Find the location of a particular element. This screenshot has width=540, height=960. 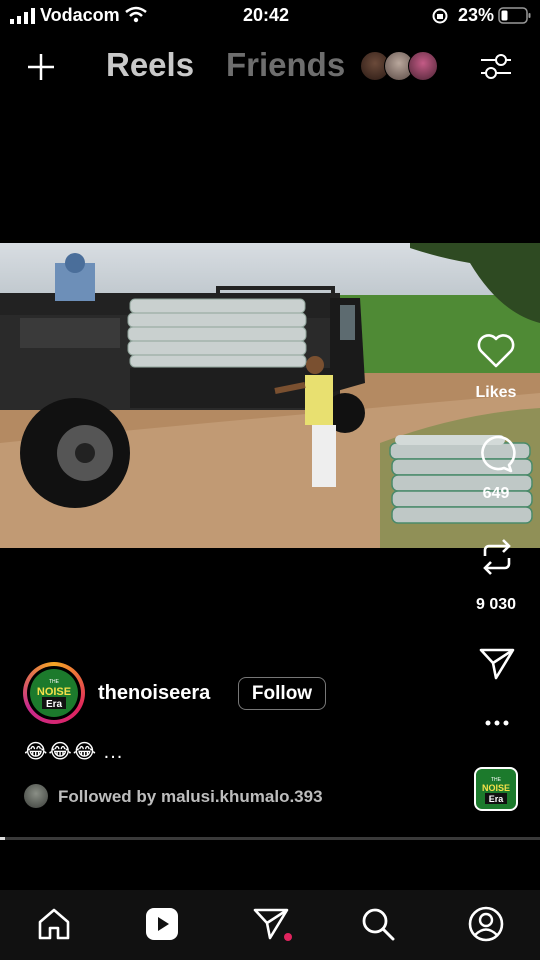

audio-thumbnail: THE NOISE Era is located at coordinates (496, 789).